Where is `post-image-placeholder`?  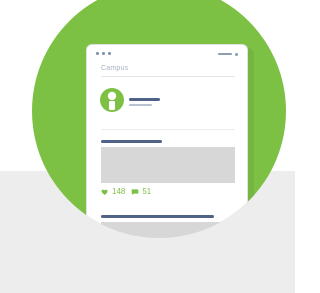
post-image-placeholder is located at coordinates (168, 165).